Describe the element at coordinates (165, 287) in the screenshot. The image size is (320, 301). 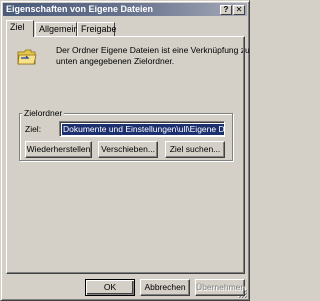
I see `cancel-button: Abbrechen` at that location.